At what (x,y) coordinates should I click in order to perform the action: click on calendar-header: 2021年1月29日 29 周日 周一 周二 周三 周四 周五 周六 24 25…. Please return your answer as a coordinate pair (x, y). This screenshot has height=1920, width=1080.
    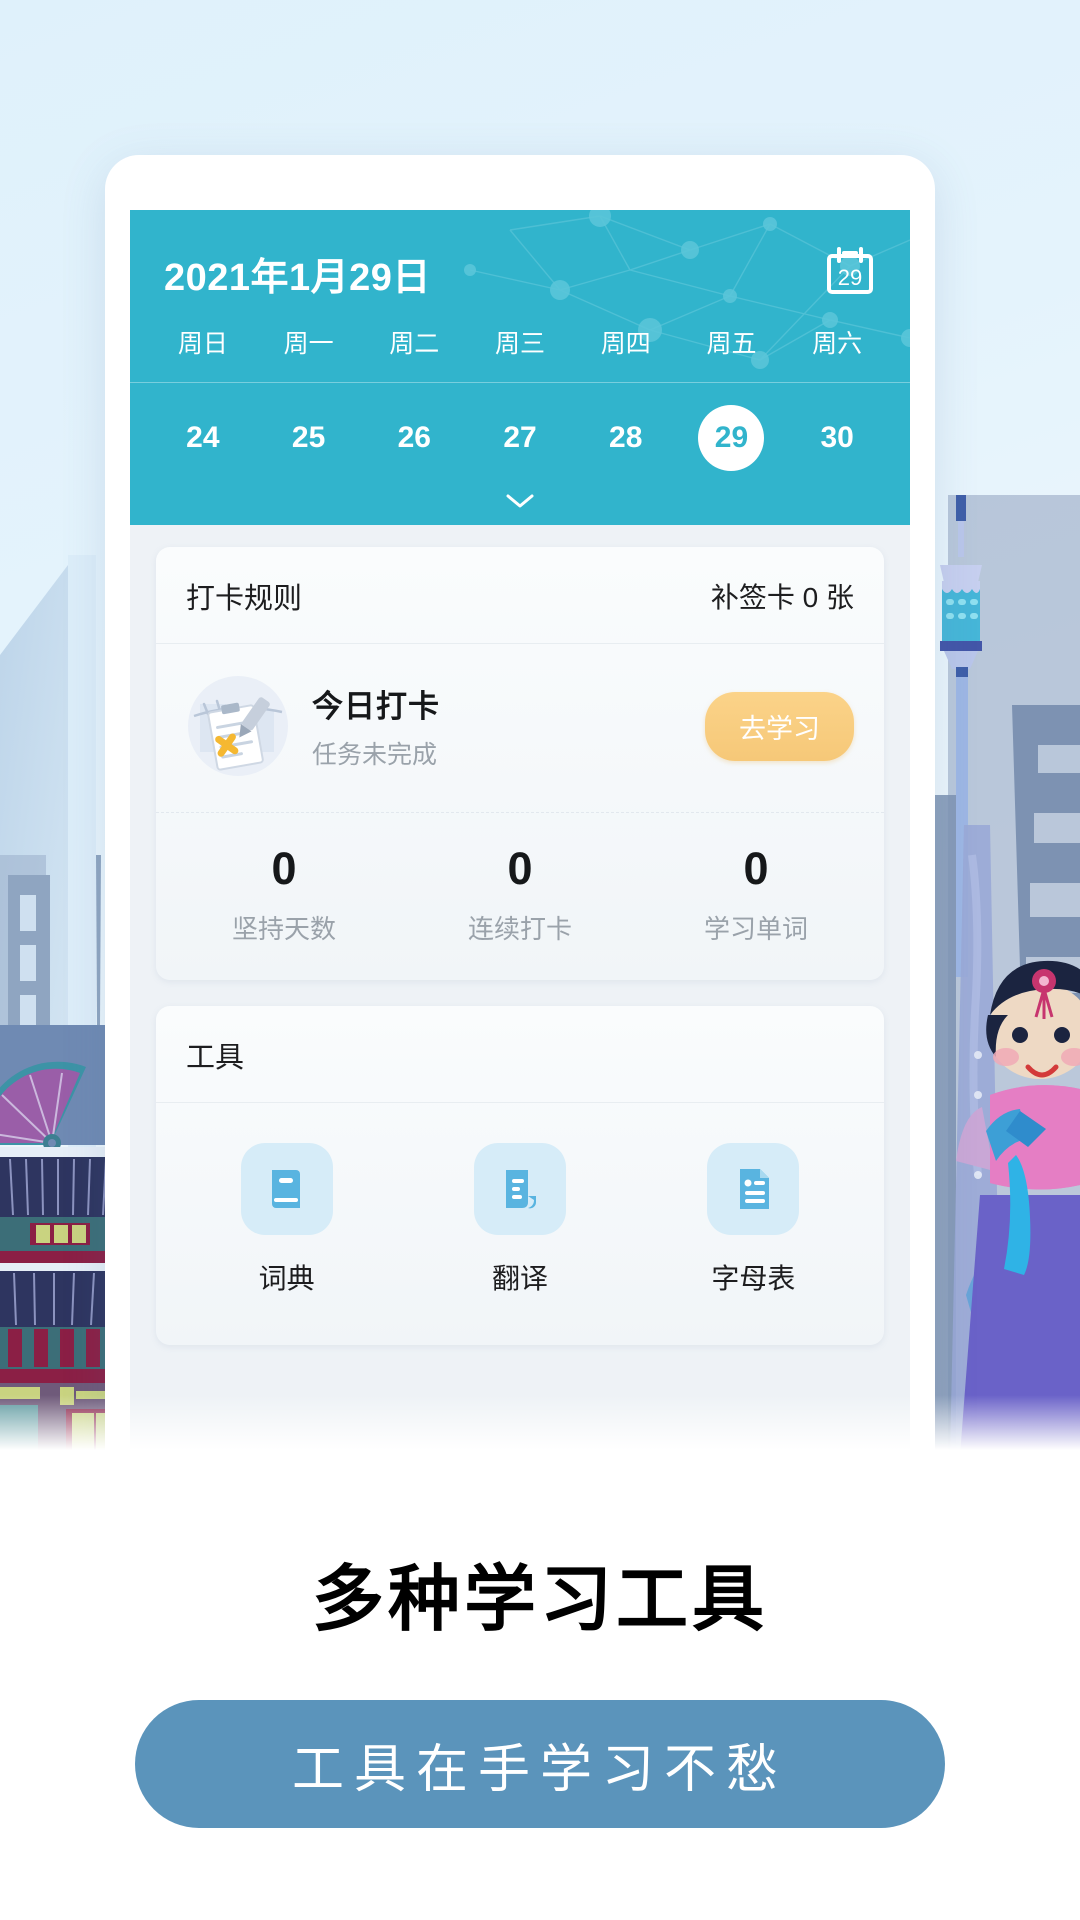
    Looking at the image, I should click on (520, 367).